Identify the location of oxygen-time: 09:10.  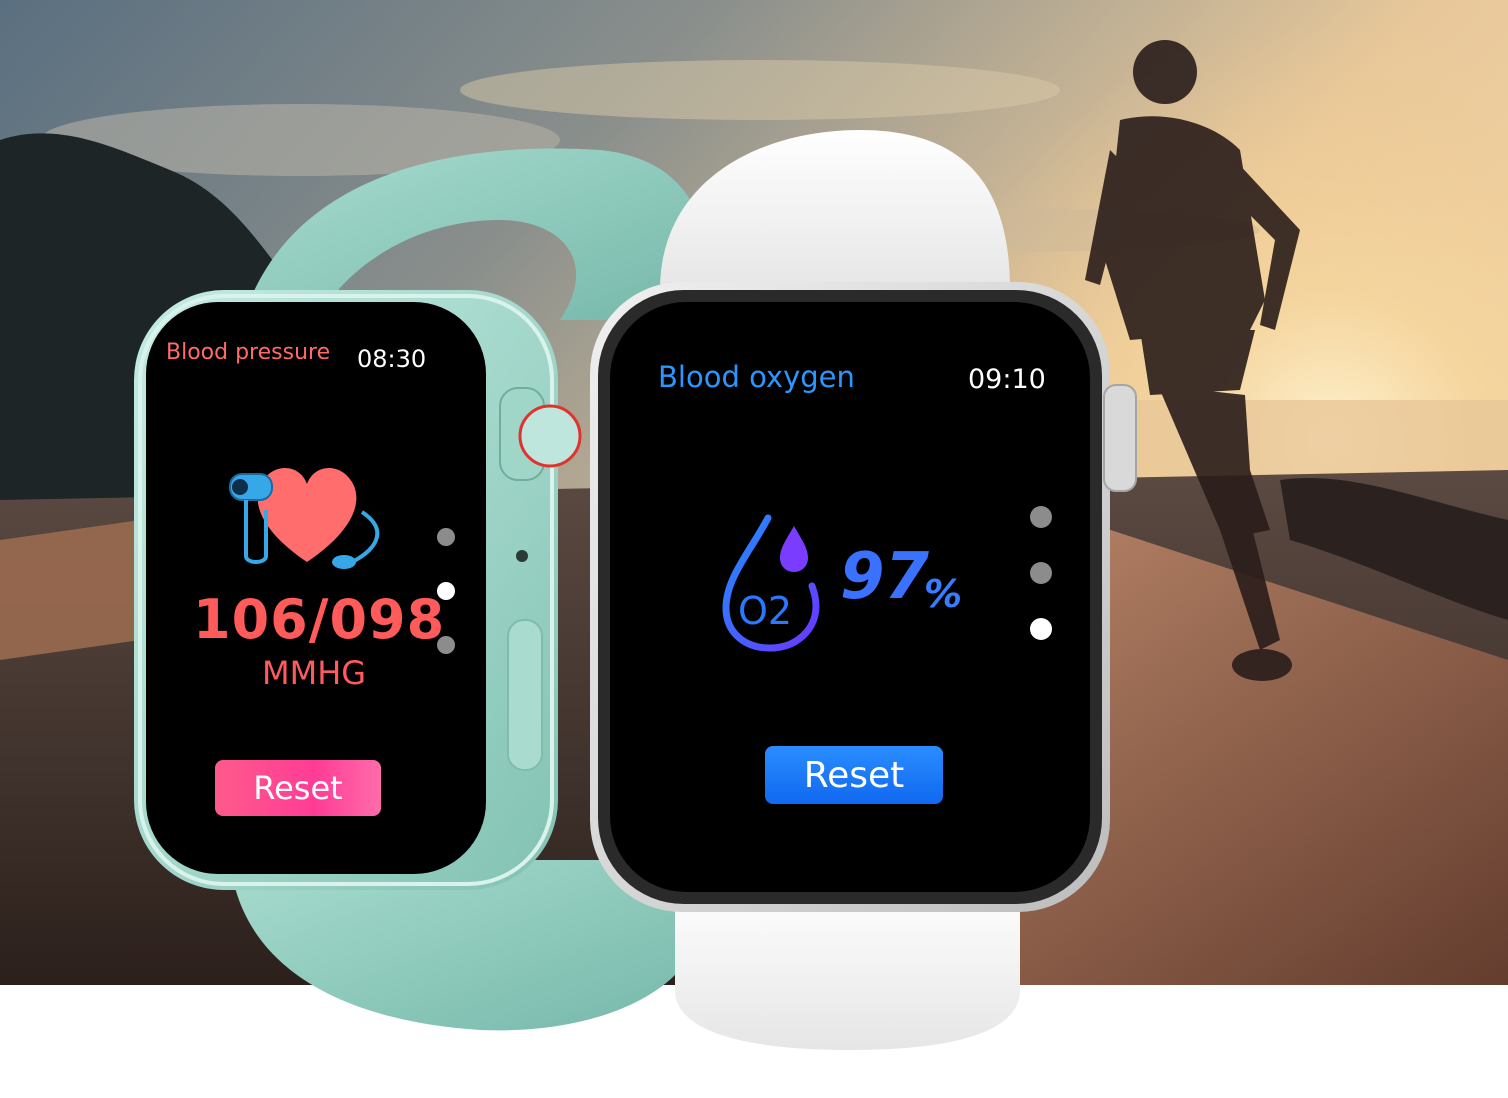
(1007, 379).